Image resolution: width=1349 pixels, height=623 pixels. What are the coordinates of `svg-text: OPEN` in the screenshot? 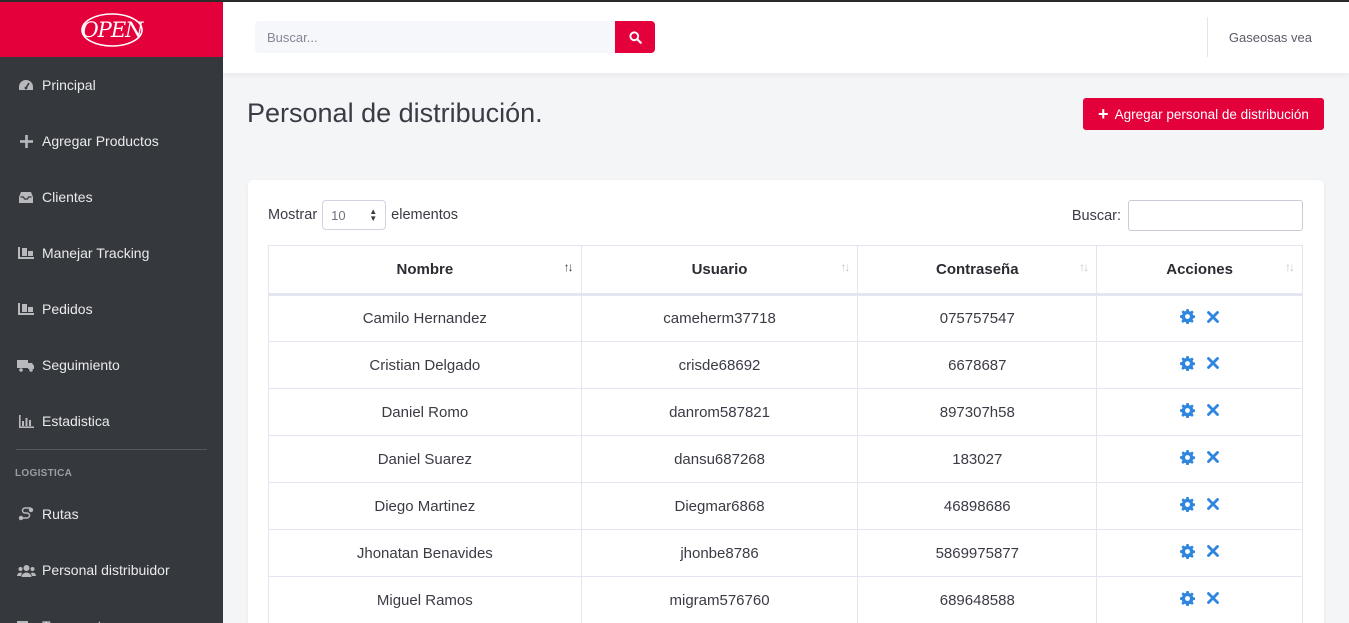 It's located at (112, 30).